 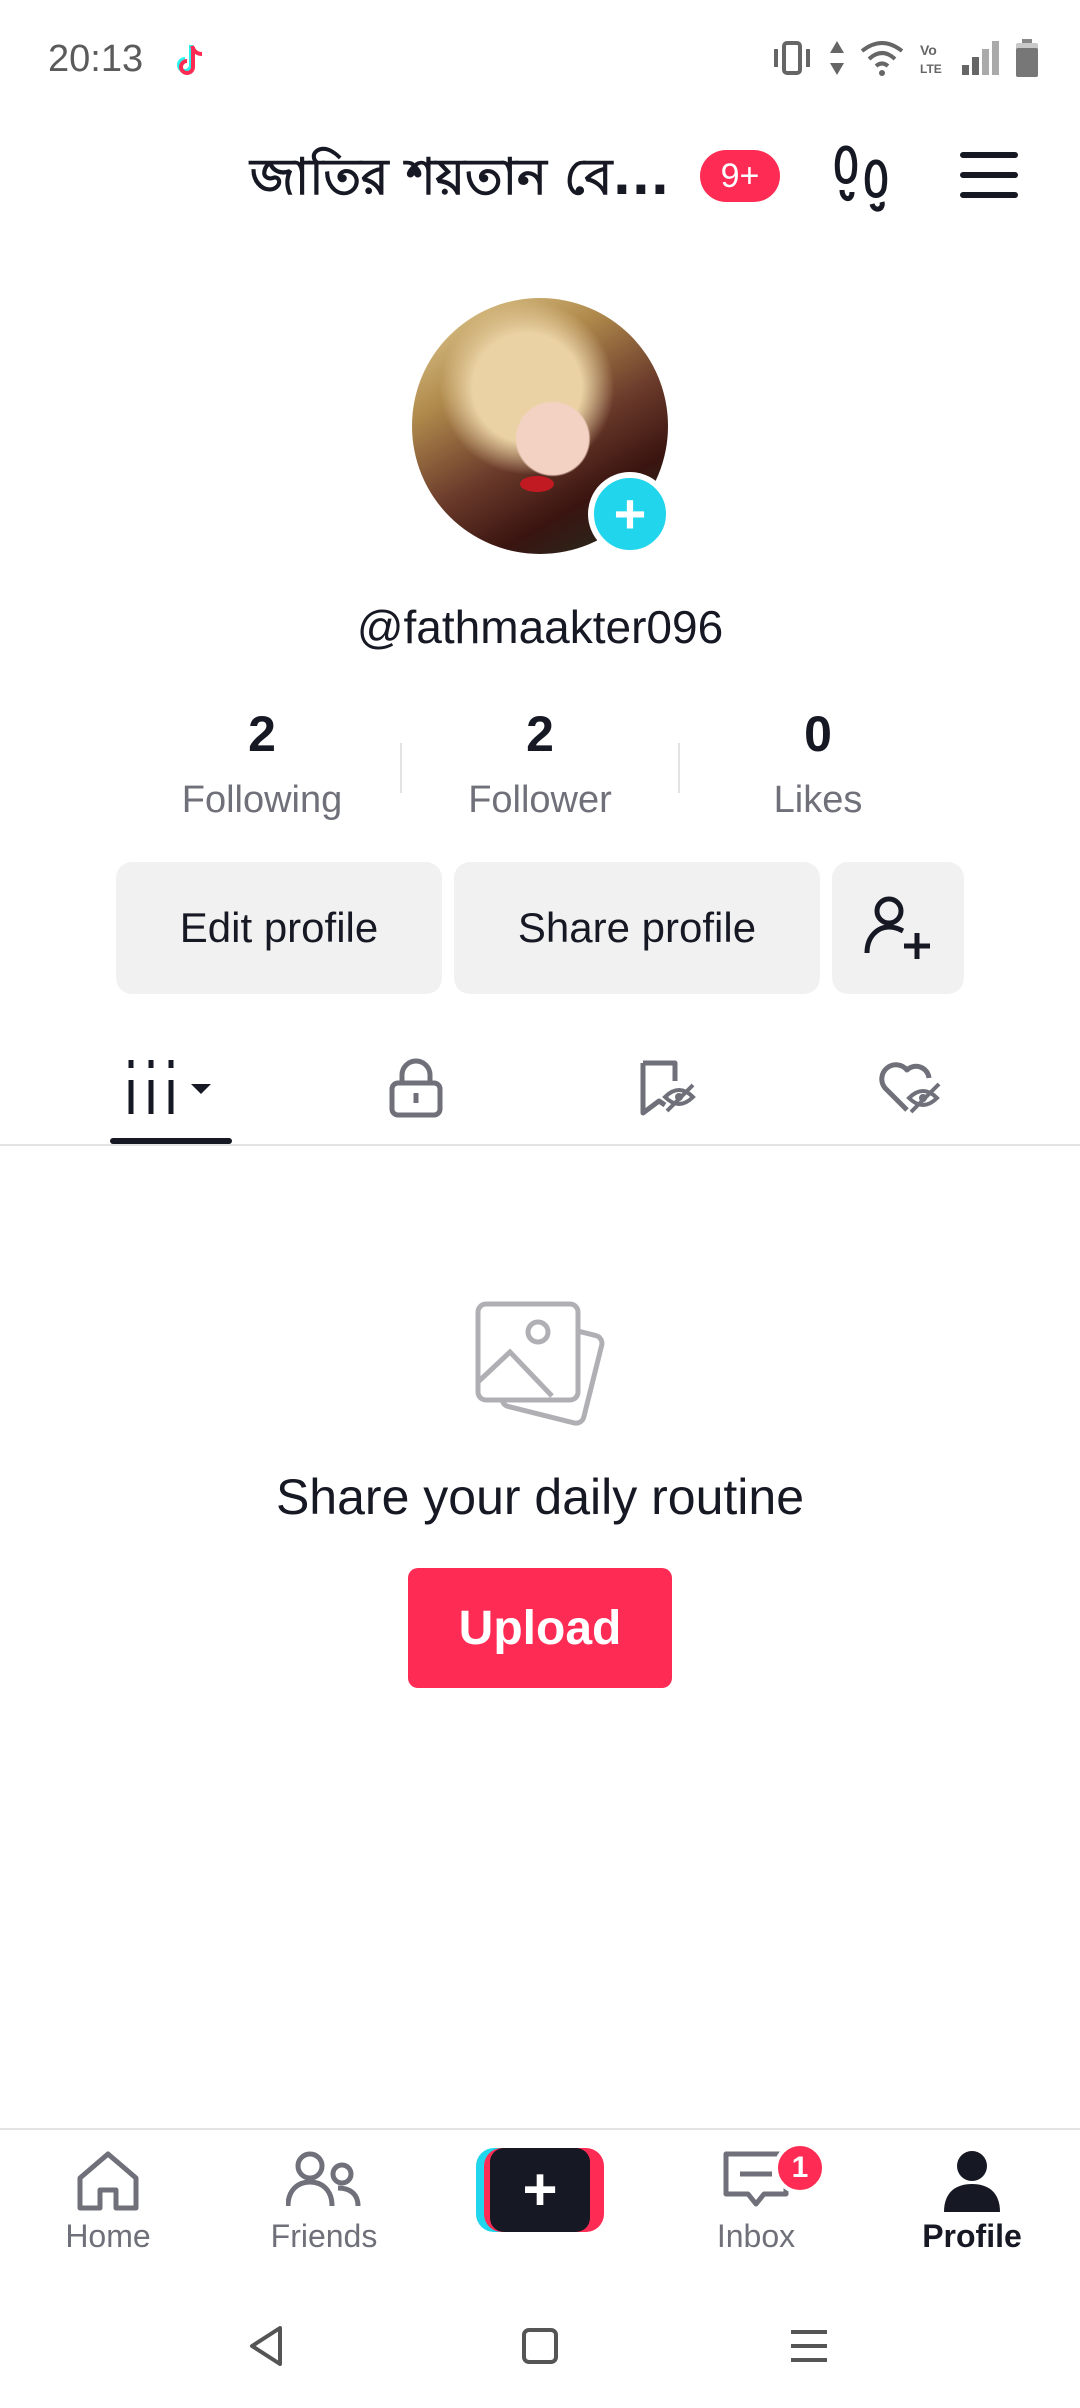 I want to click on stat-followers-label: Follower, so click(x=540, y=800).